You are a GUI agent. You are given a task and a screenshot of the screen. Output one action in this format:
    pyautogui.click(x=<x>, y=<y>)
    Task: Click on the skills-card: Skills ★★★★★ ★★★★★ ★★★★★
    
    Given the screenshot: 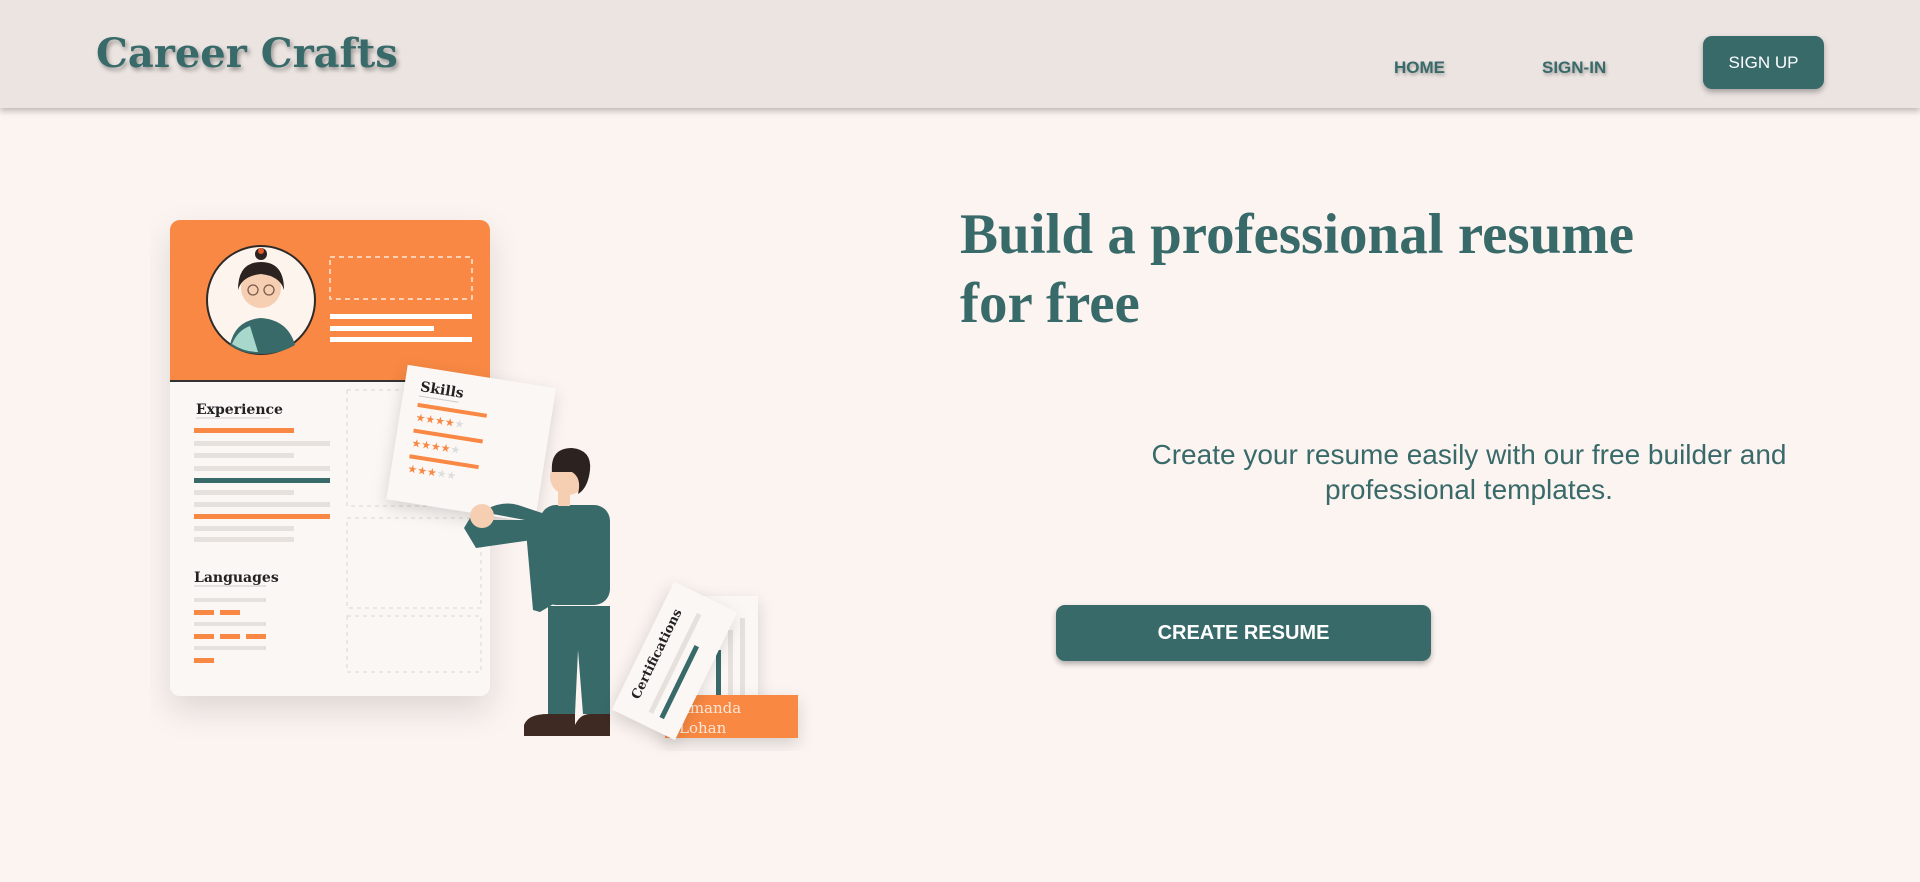 What is the action you would take?
    pyautogui.click(x=471, y=443)
    